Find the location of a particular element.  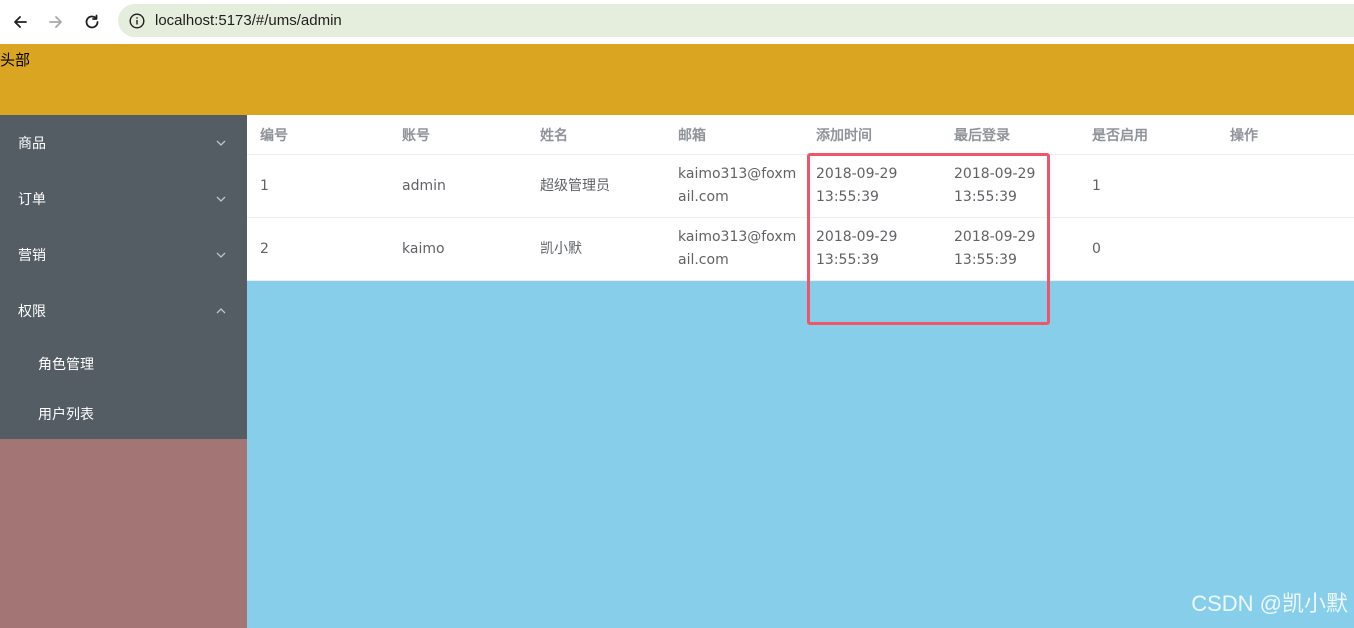

cell-enabled: 0 is located at coordinates (1096, 248).